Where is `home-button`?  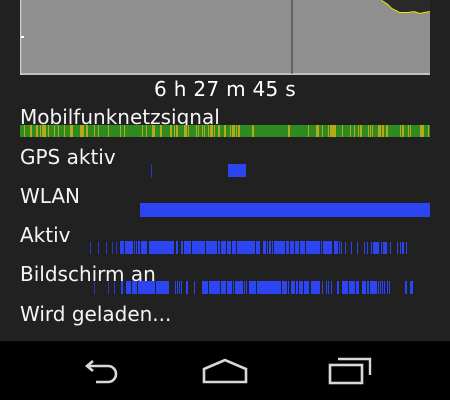
home-button is located at coordinates (225, 370).